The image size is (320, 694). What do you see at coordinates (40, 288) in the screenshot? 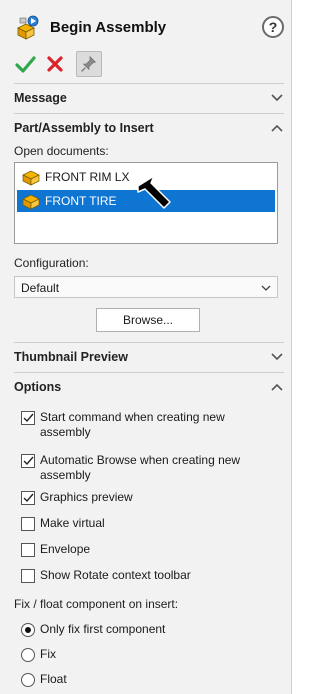
I see `configuration-value: Default` at bounding box center [40, 288].